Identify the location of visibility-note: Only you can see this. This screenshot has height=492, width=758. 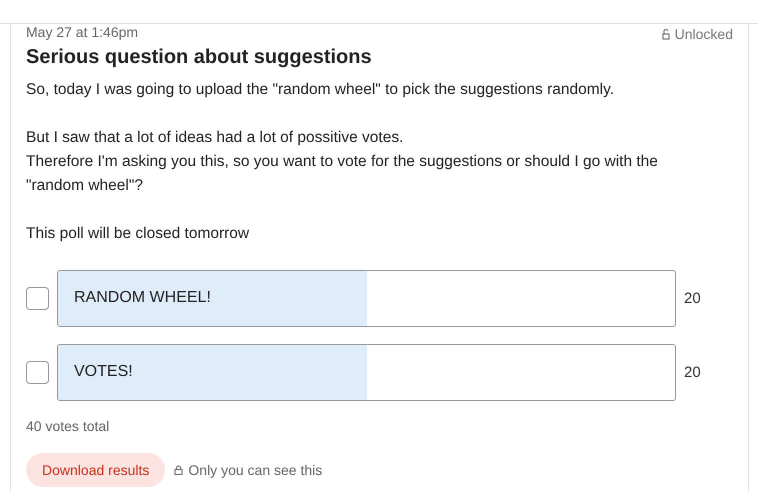
(255, 470).